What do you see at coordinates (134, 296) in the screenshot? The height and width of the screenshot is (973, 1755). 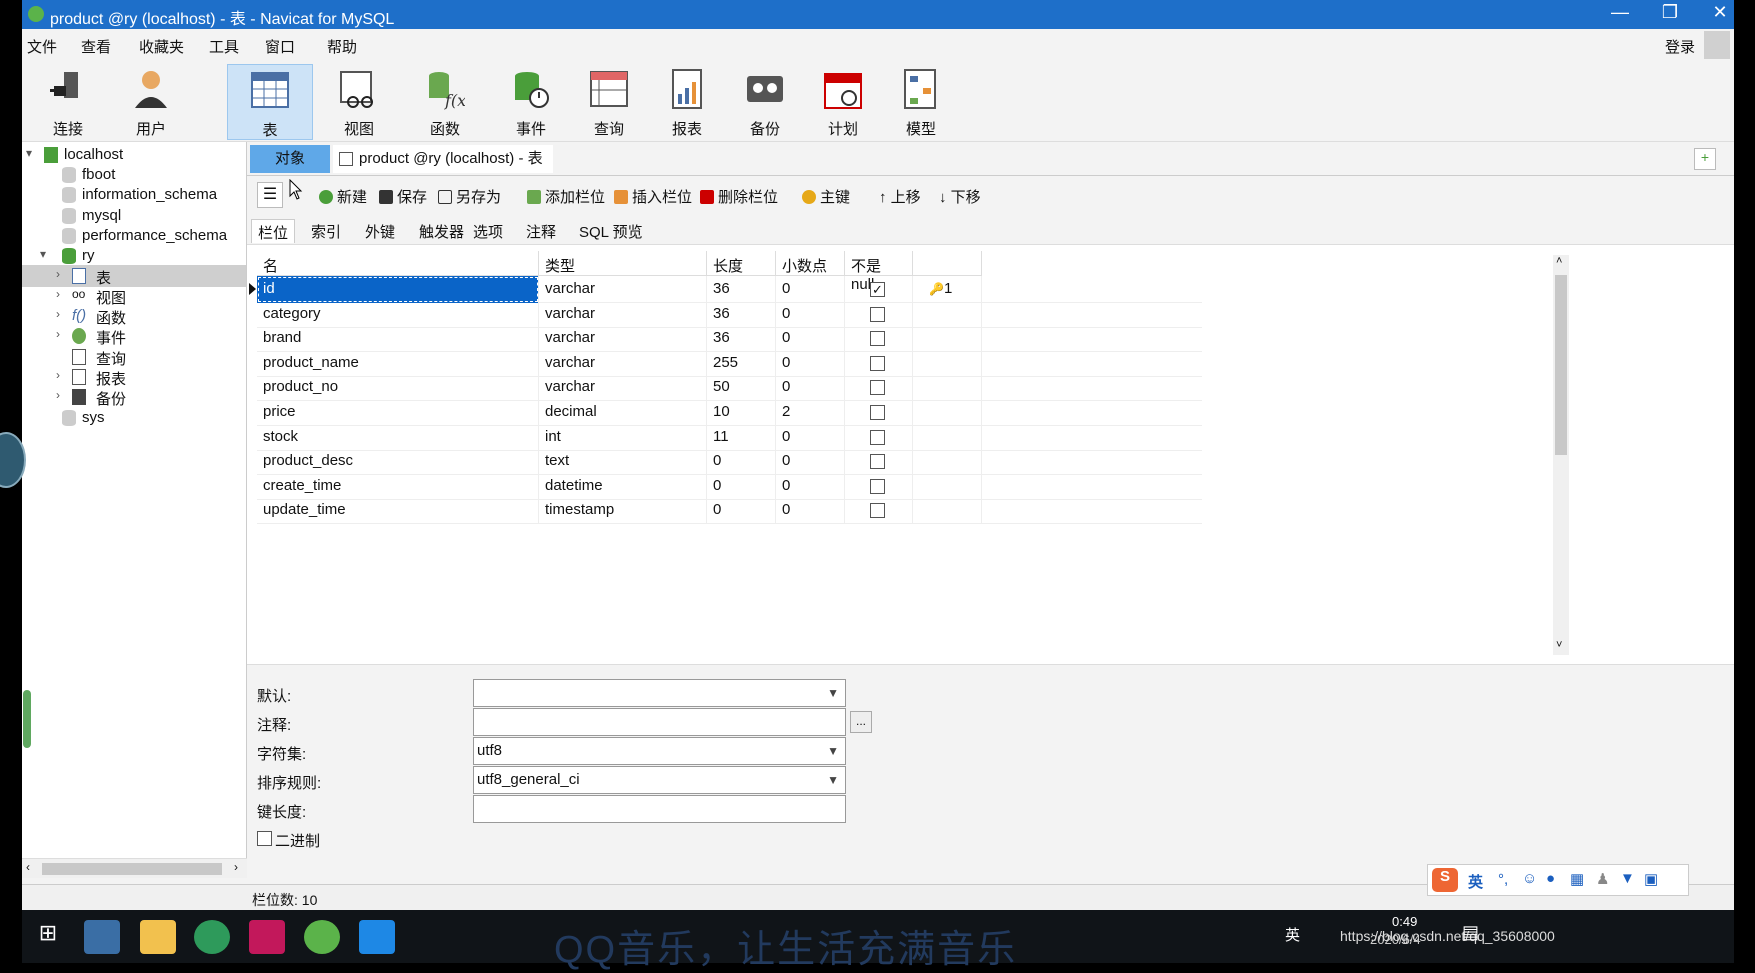 I see `tree-ry-views: › oo 视图` at bounding box center [134, 296].